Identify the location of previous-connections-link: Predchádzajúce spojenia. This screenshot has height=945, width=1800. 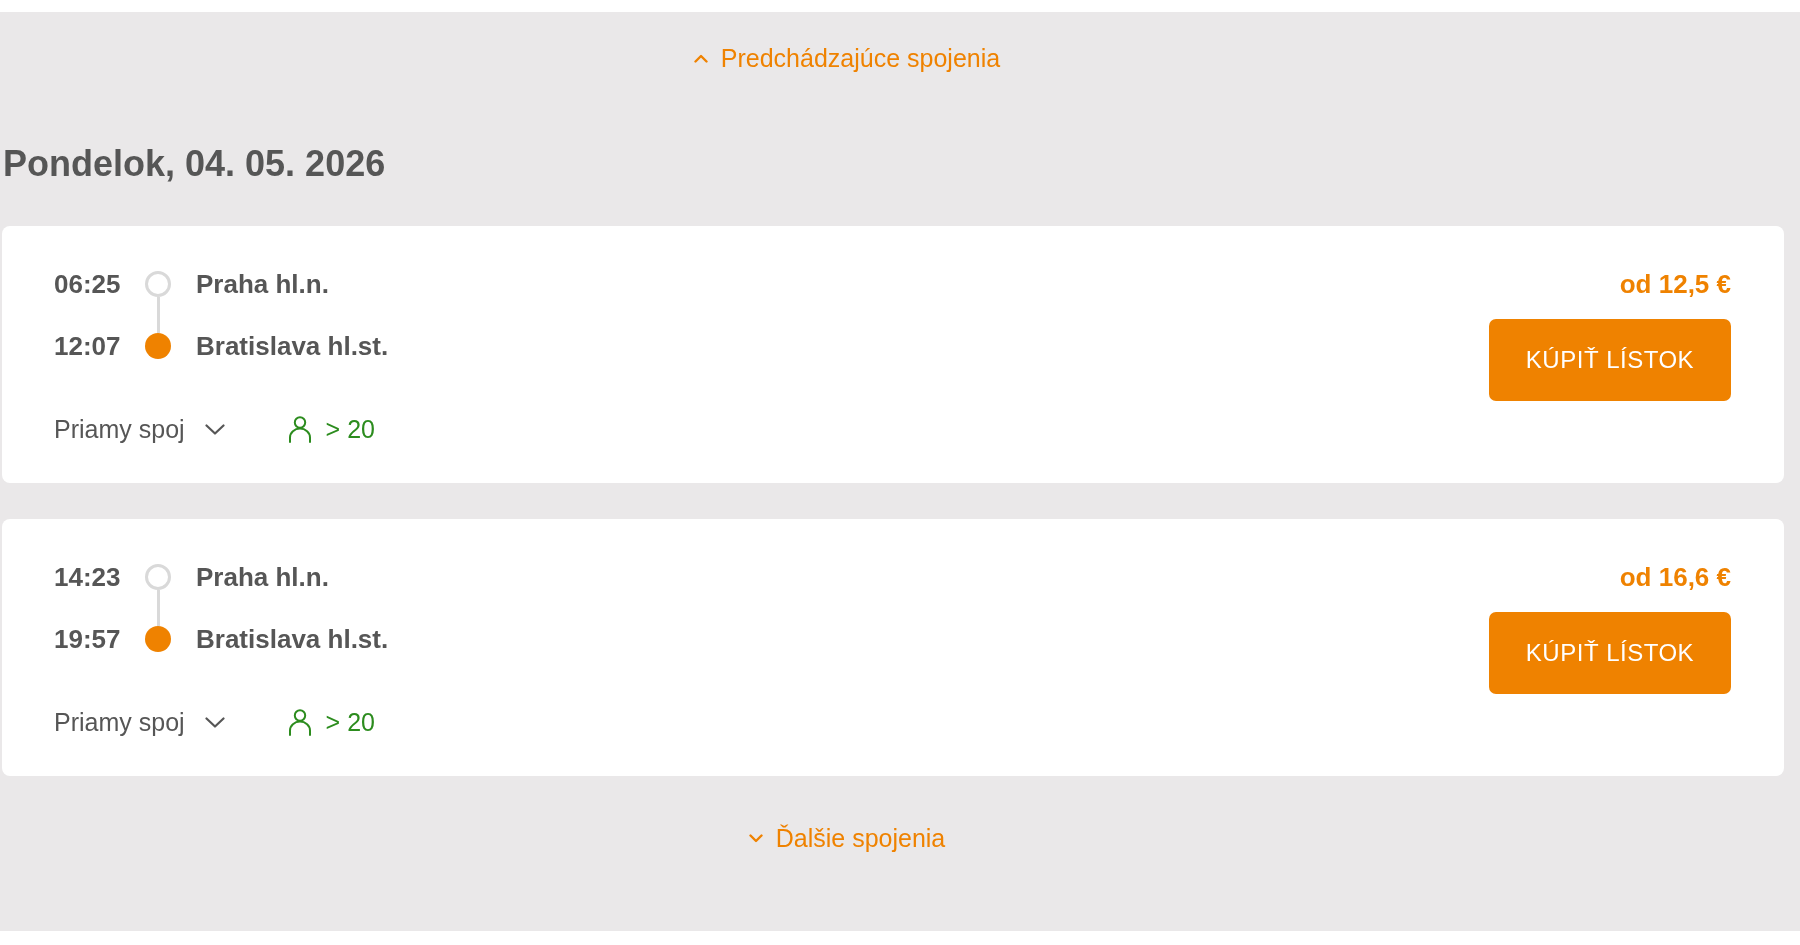
(847, 58).